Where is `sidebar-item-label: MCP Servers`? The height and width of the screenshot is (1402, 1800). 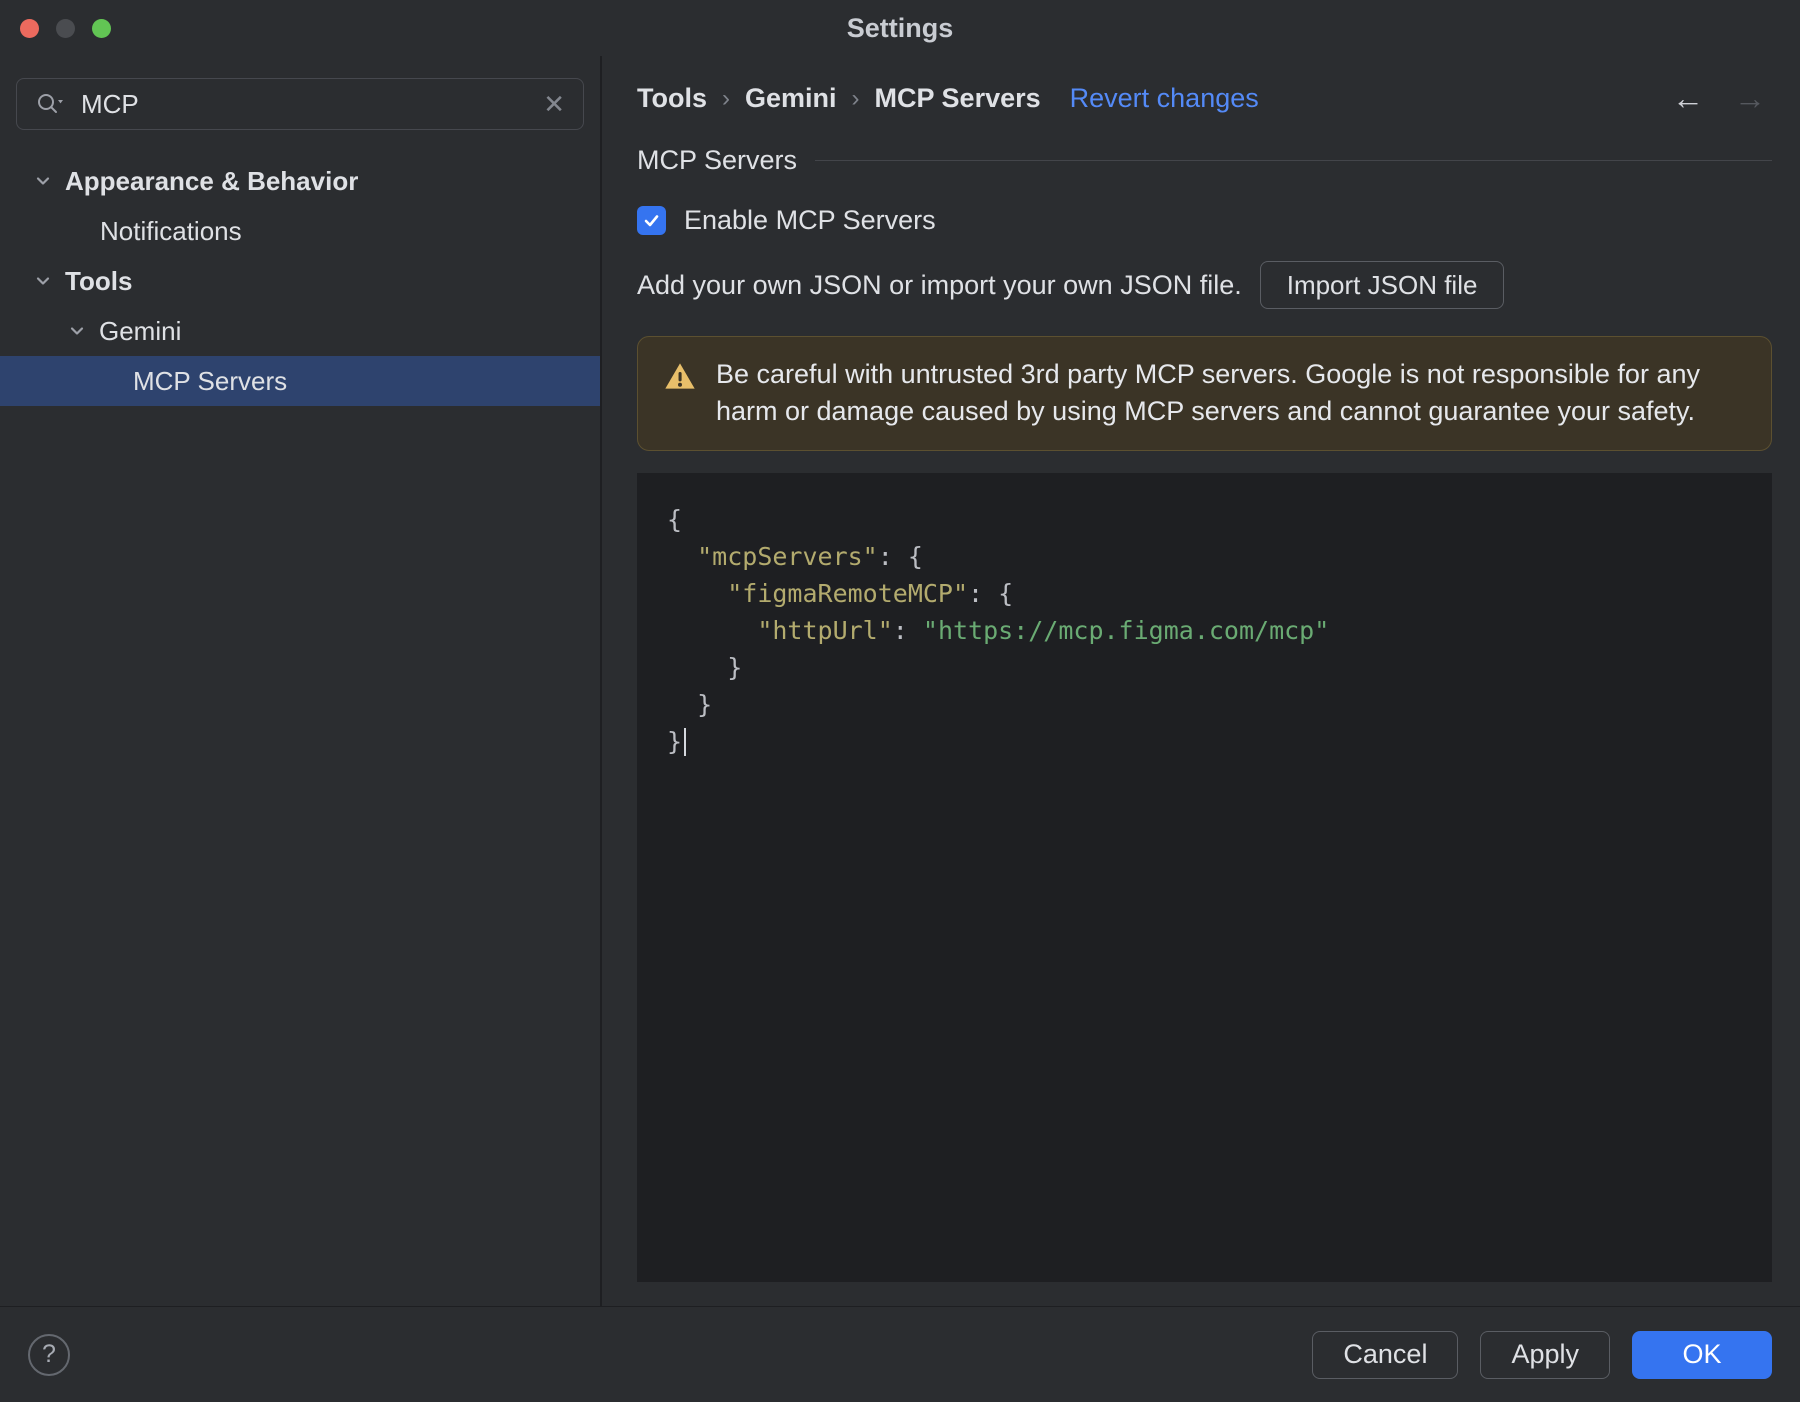
sidebar-item-label: MCP Servers is located at coordinates (210, 380).